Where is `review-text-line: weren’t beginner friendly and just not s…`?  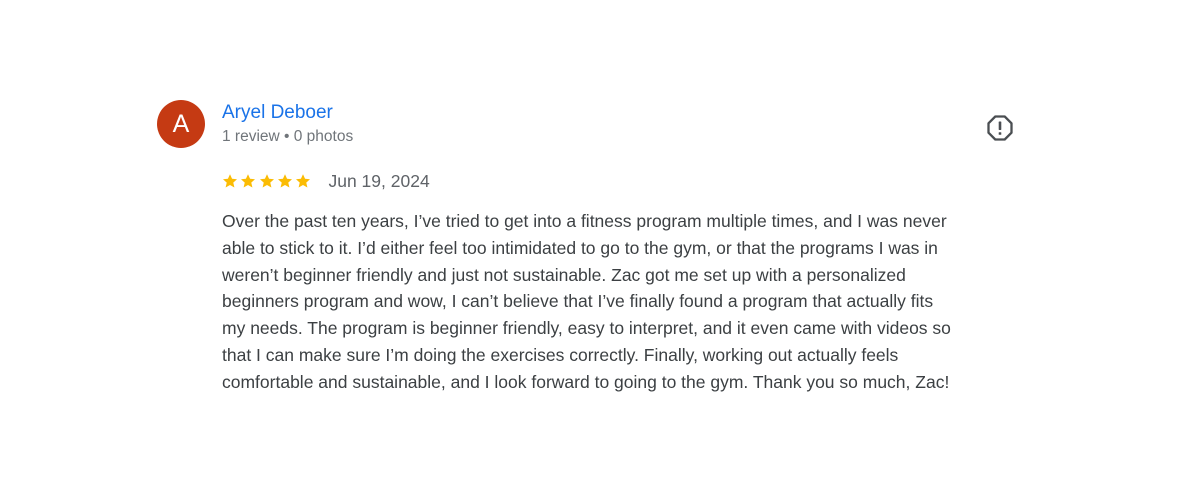 review-text-line: weren’t beginner friendly and just not s… is located at coordinates (564, 274).